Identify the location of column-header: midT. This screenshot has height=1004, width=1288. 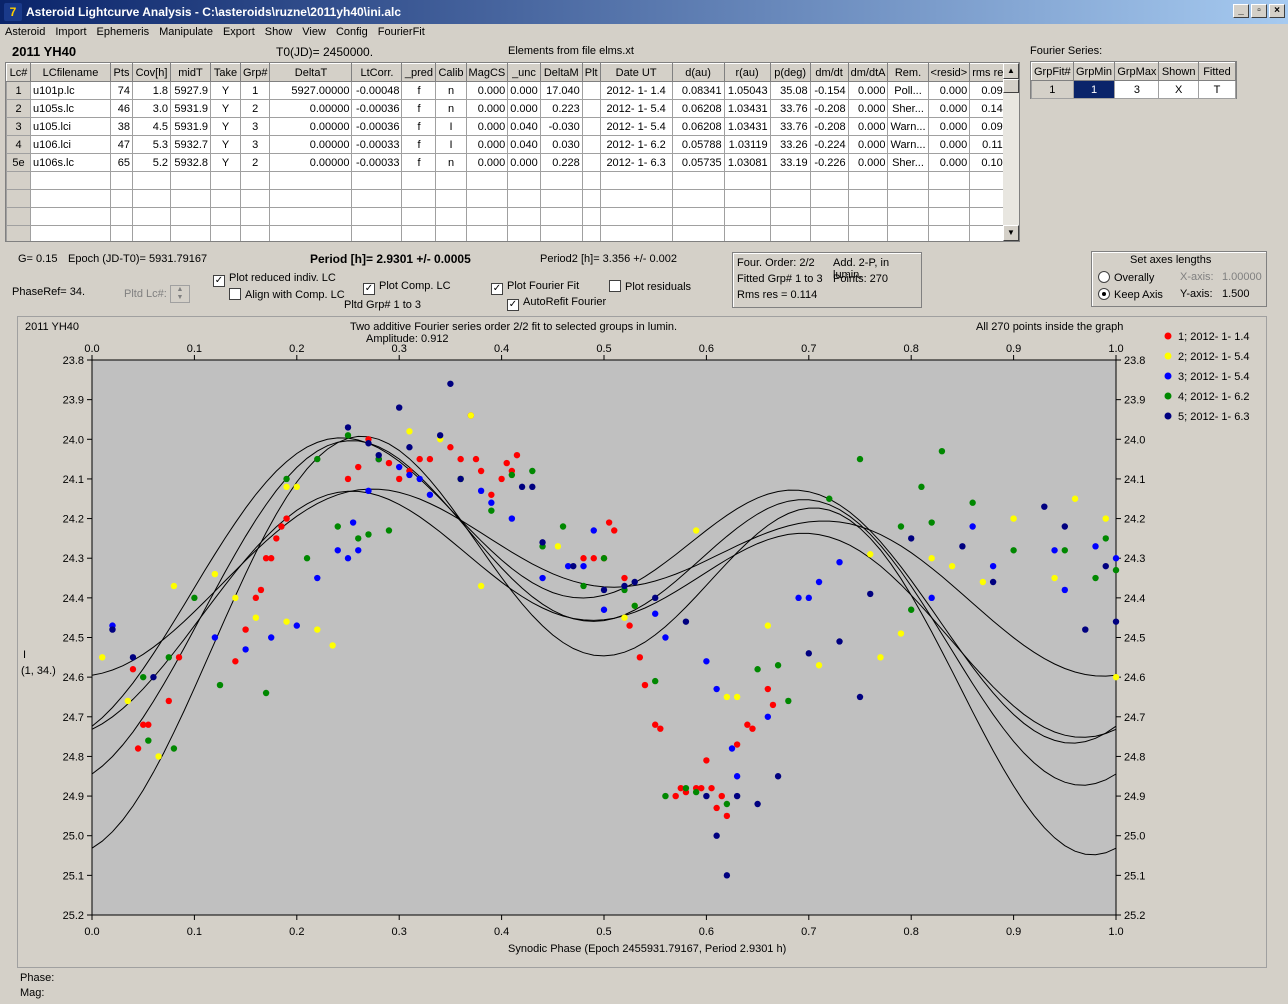
(190, 72).